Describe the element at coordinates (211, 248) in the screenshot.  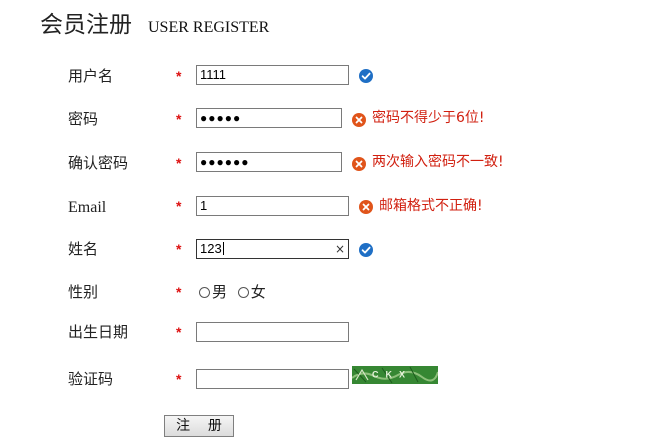
I see `name-value: 123` at that location.